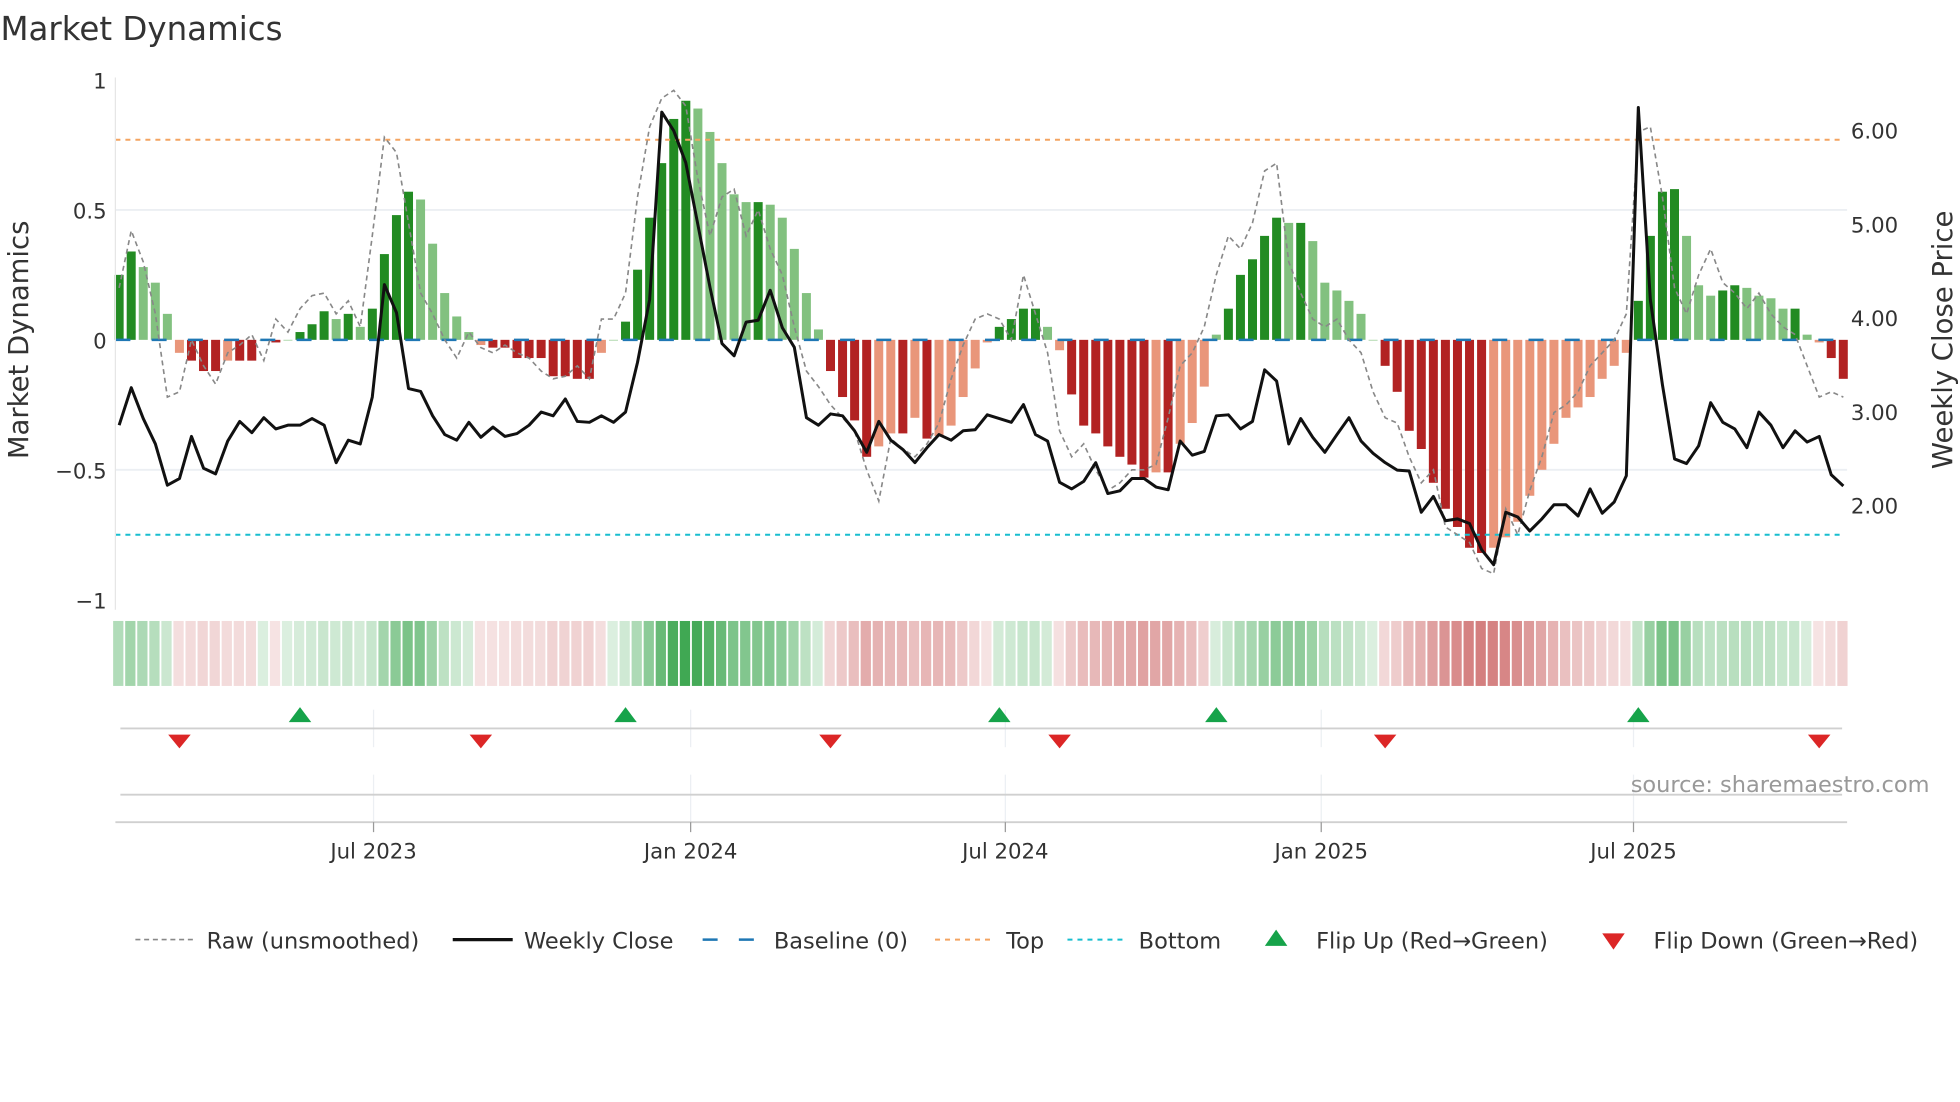 Image resolution: width=1960 pixels, height=1102 pixels. What do you see at coordinates (19, 340) in the screenshot?
I see `y-axis-label: Market Dynamics` at bounding box center [19, 340].